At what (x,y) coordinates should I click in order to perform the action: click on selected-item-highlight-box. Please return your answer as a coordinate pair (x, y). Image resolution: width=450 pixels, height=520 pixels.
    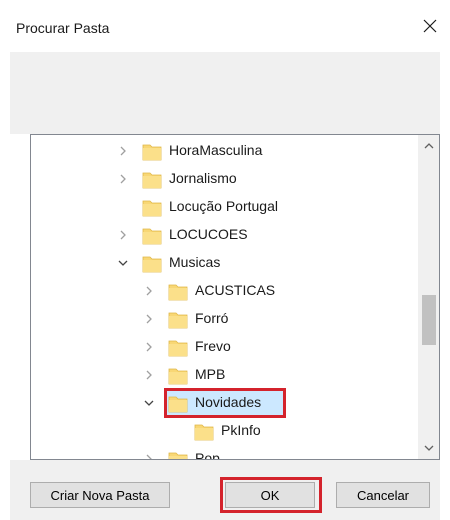
    Looking at the image, I should click on (225, 403).